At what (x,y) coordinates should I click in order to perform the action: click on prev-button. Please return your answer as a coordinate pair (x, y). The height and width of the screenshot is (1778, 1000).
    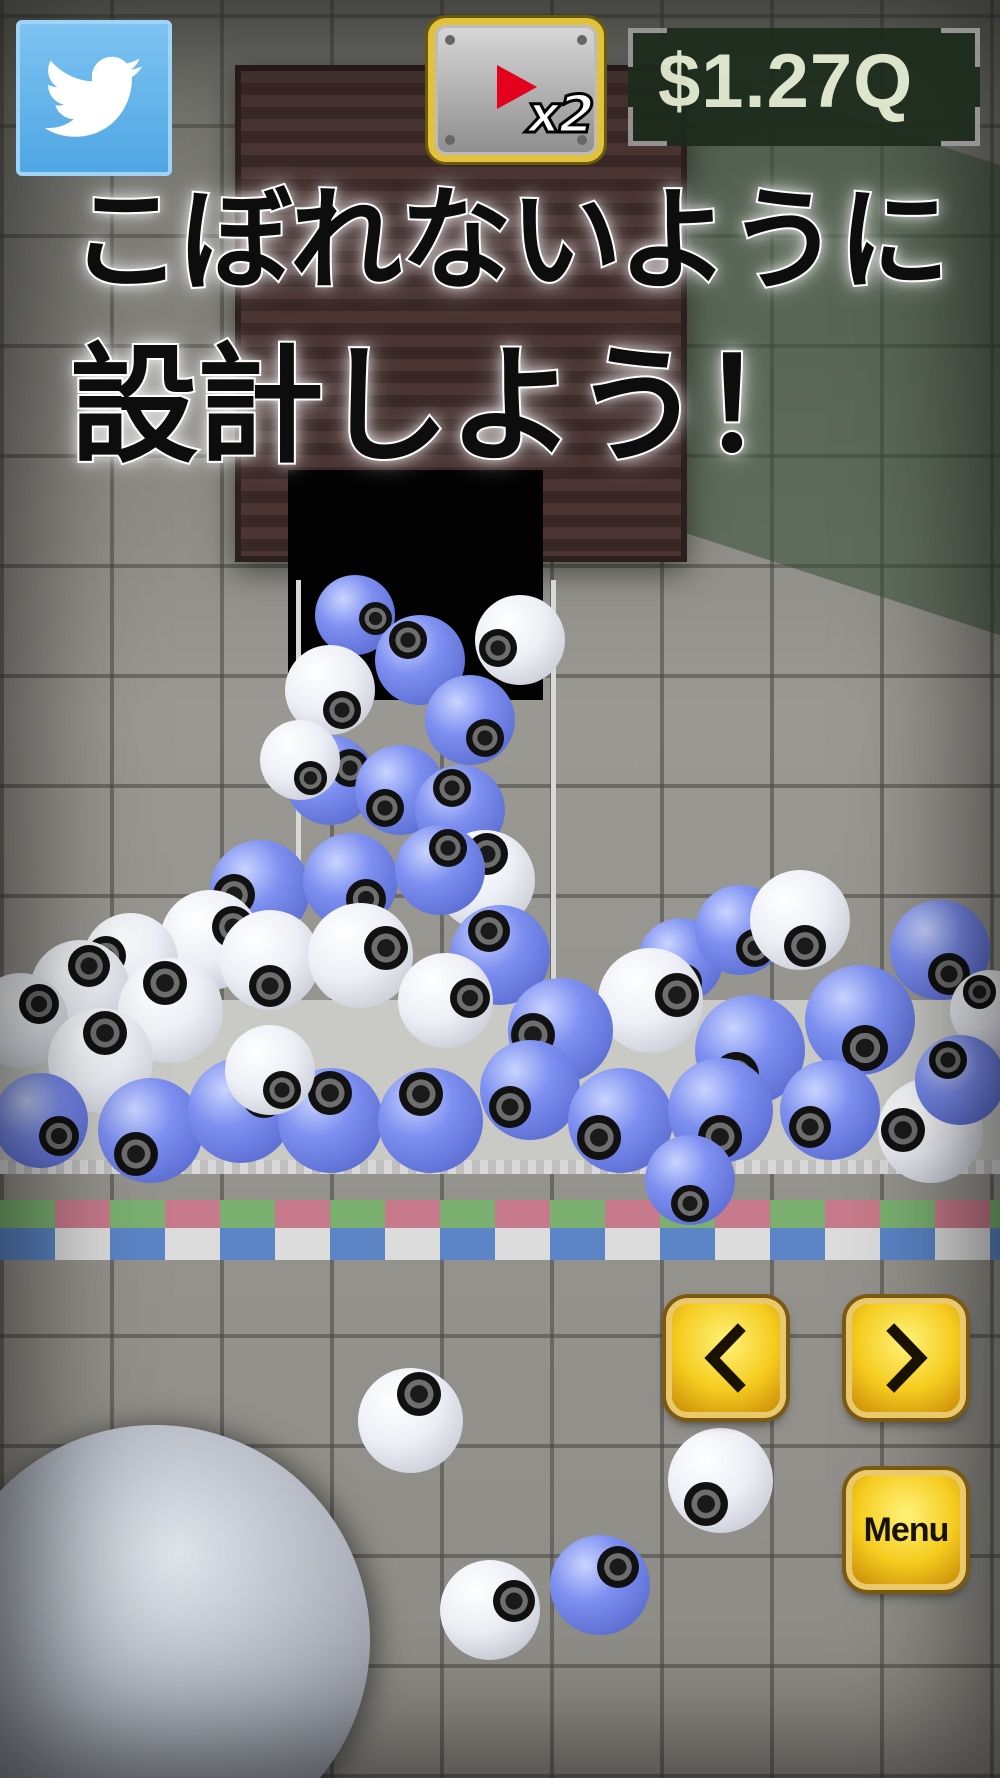
    Looking at the image, I should click on (726, 1358).